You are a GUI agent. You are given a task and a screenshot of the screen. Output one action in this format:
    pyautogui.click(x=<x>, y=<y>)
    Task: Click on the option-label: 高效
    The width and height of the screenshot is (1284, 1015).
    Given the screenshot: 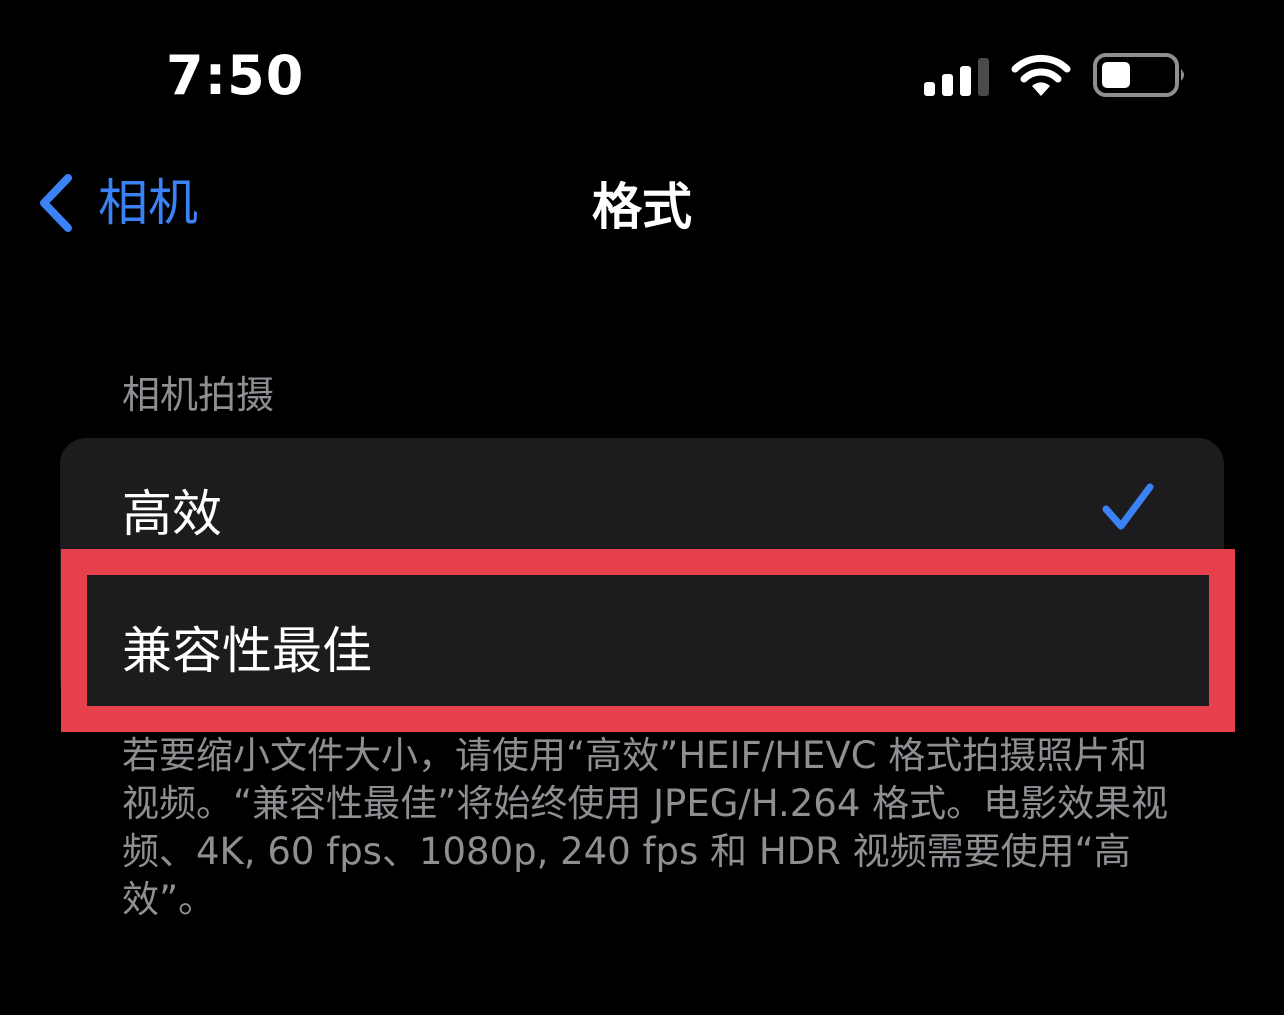 What is the action you would take?
    pyautogui.click(x=172, y=513)
    